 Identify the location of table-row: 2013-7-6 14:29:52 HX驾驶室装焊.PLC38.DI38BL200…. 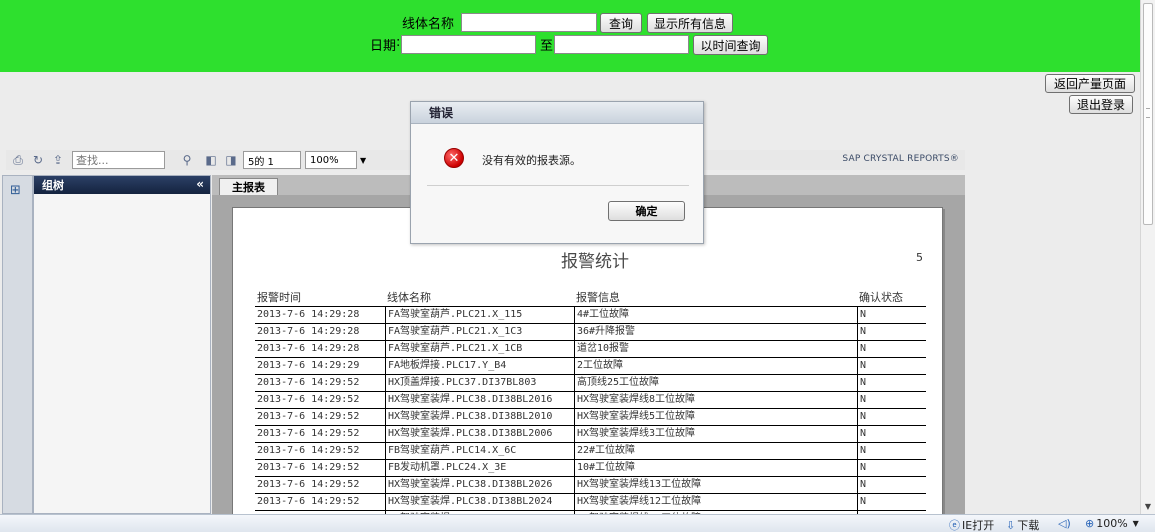
(590, 434).